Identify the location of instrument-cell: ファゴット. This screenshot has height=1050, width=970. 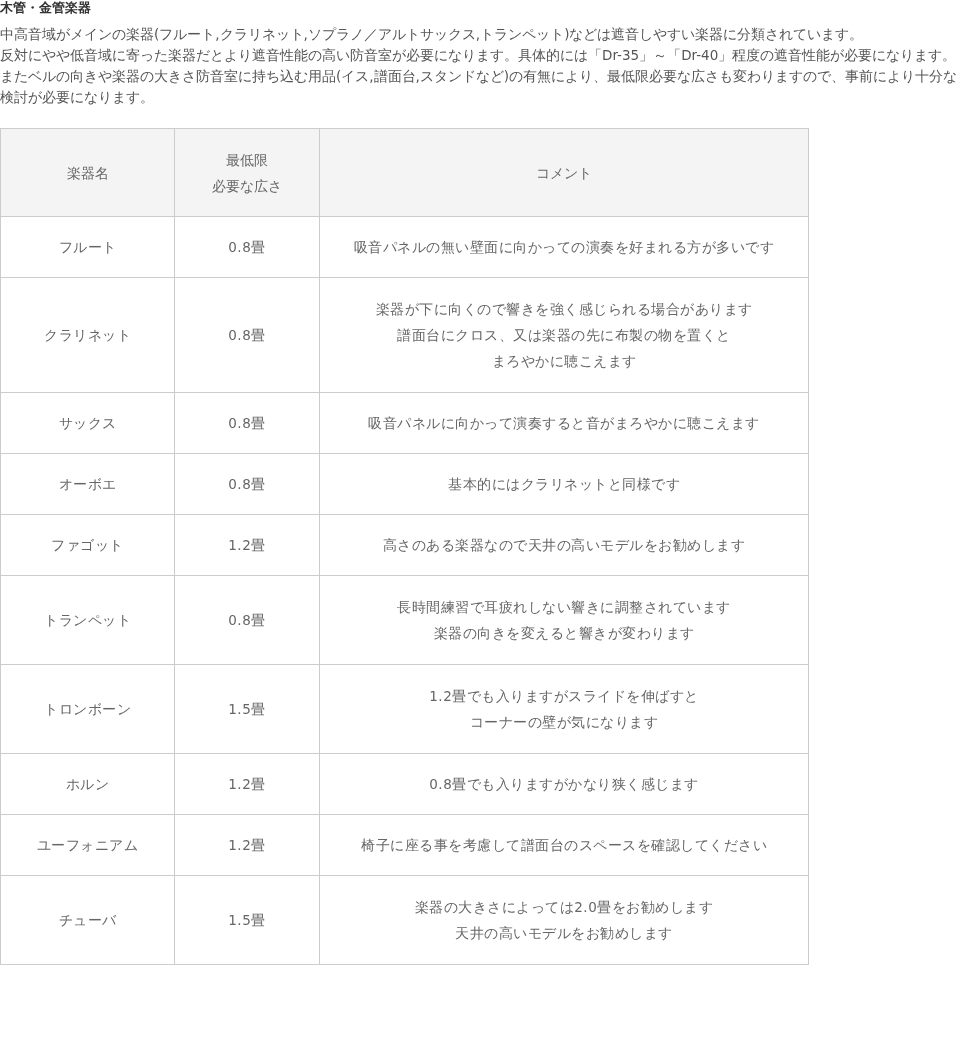
(87, 545).